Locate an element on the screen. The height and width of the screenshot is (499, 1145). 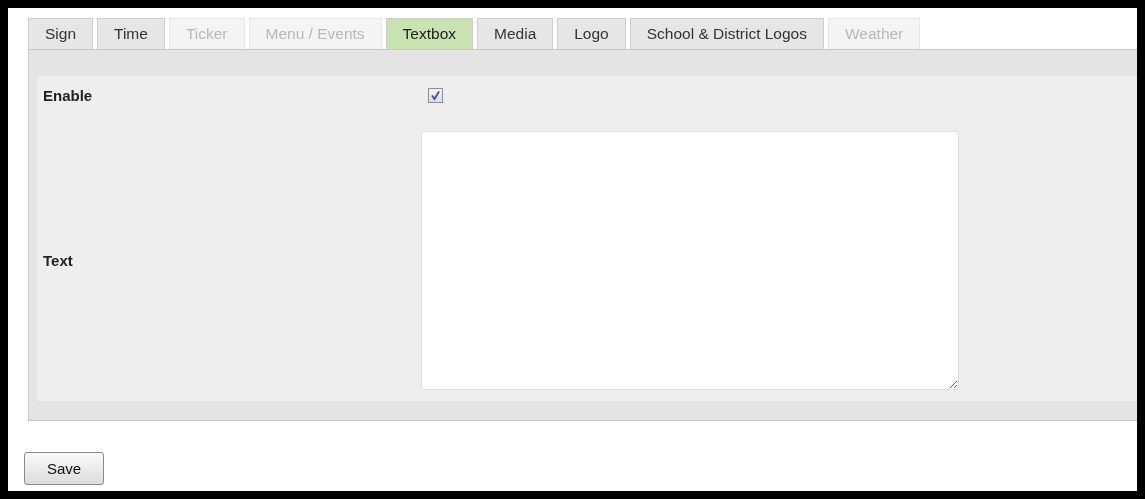
tab: Media is located at coordinates (515, 33).